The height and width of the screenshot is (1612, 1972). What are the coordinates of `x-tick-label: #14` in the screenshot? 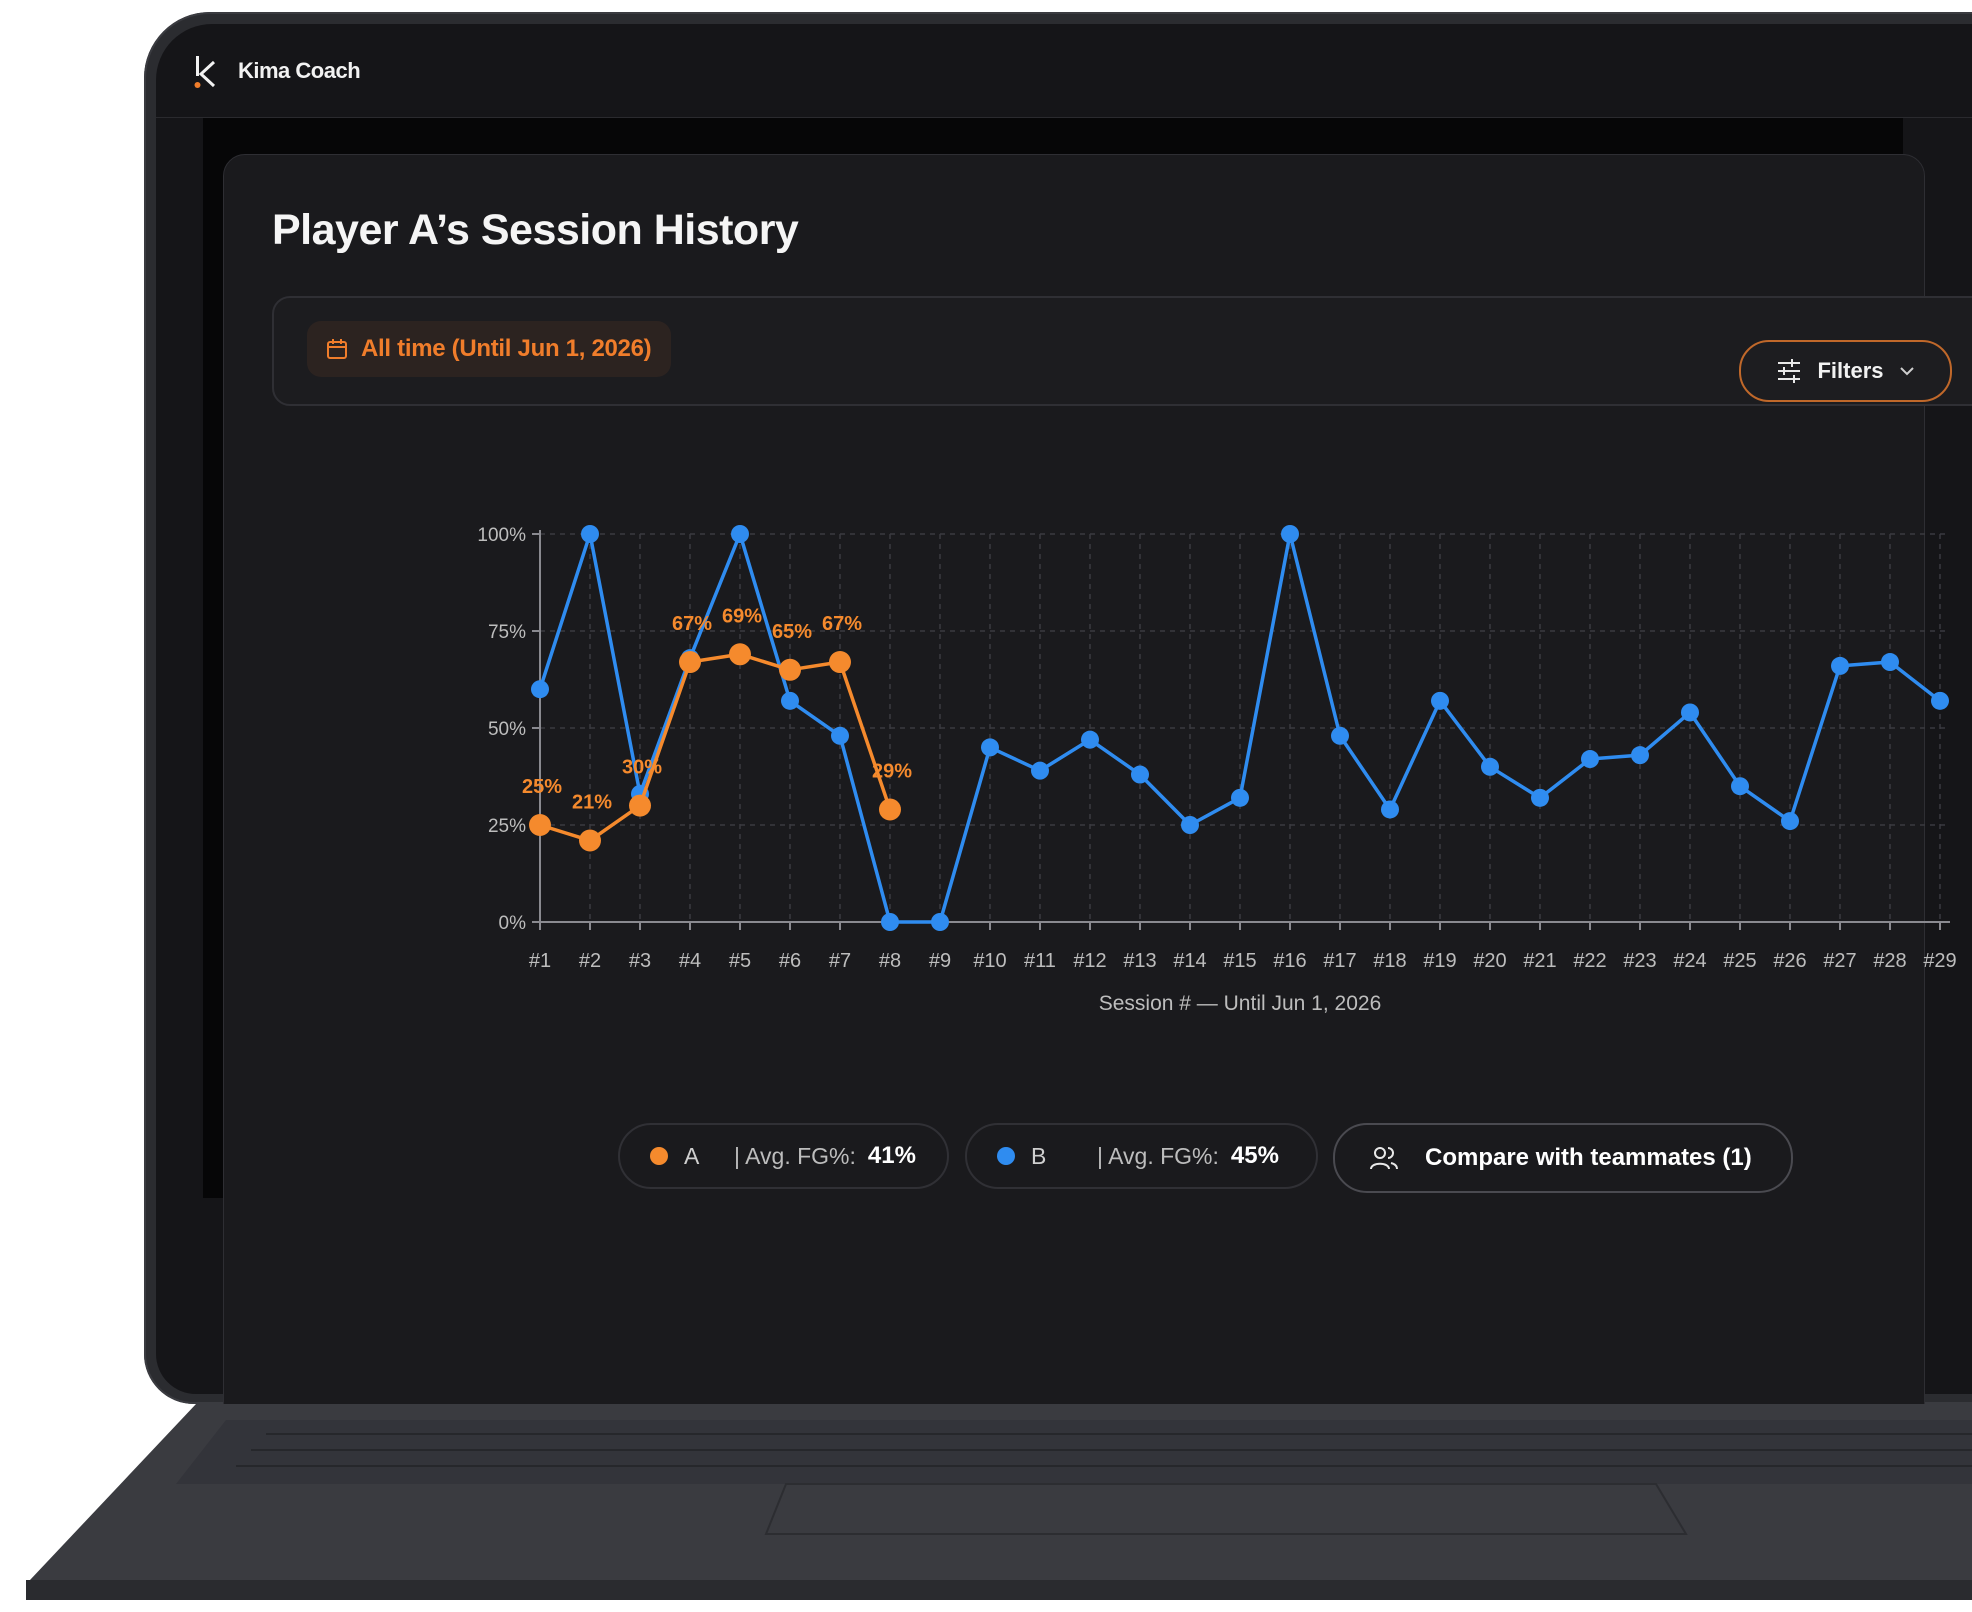 It's located at (1189, 961).